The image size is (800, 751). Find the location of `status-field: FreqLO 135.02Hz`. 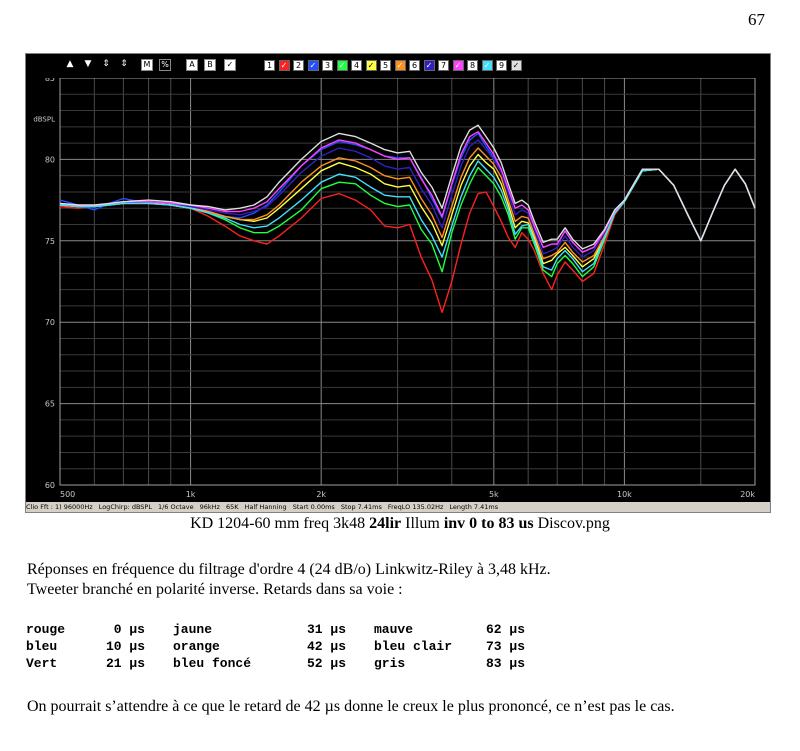

status-field: FreqLO 135.02Hz is located at coordinates (415, 507).